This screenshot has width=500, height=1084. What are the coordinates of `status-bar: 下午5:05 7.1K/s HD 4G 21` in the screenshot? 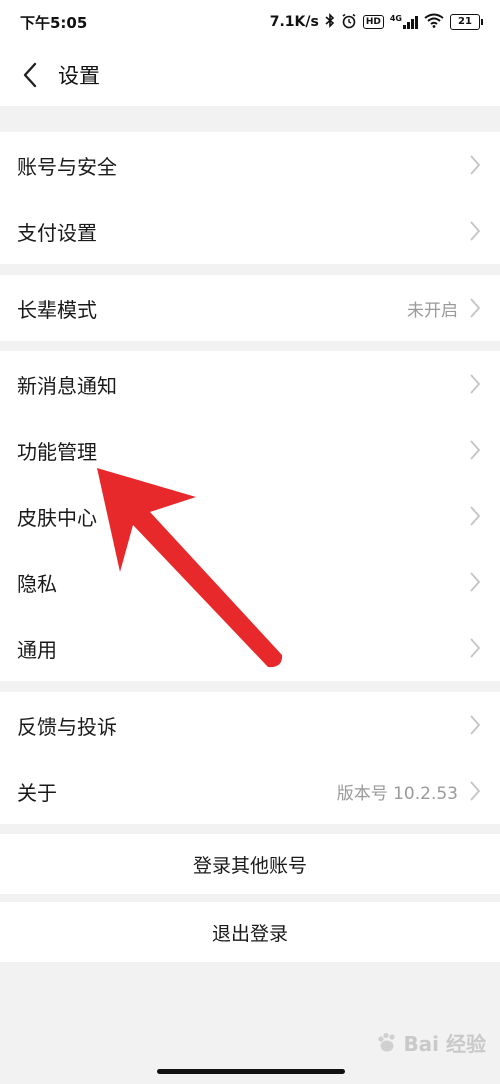 It's located at (250, 22).